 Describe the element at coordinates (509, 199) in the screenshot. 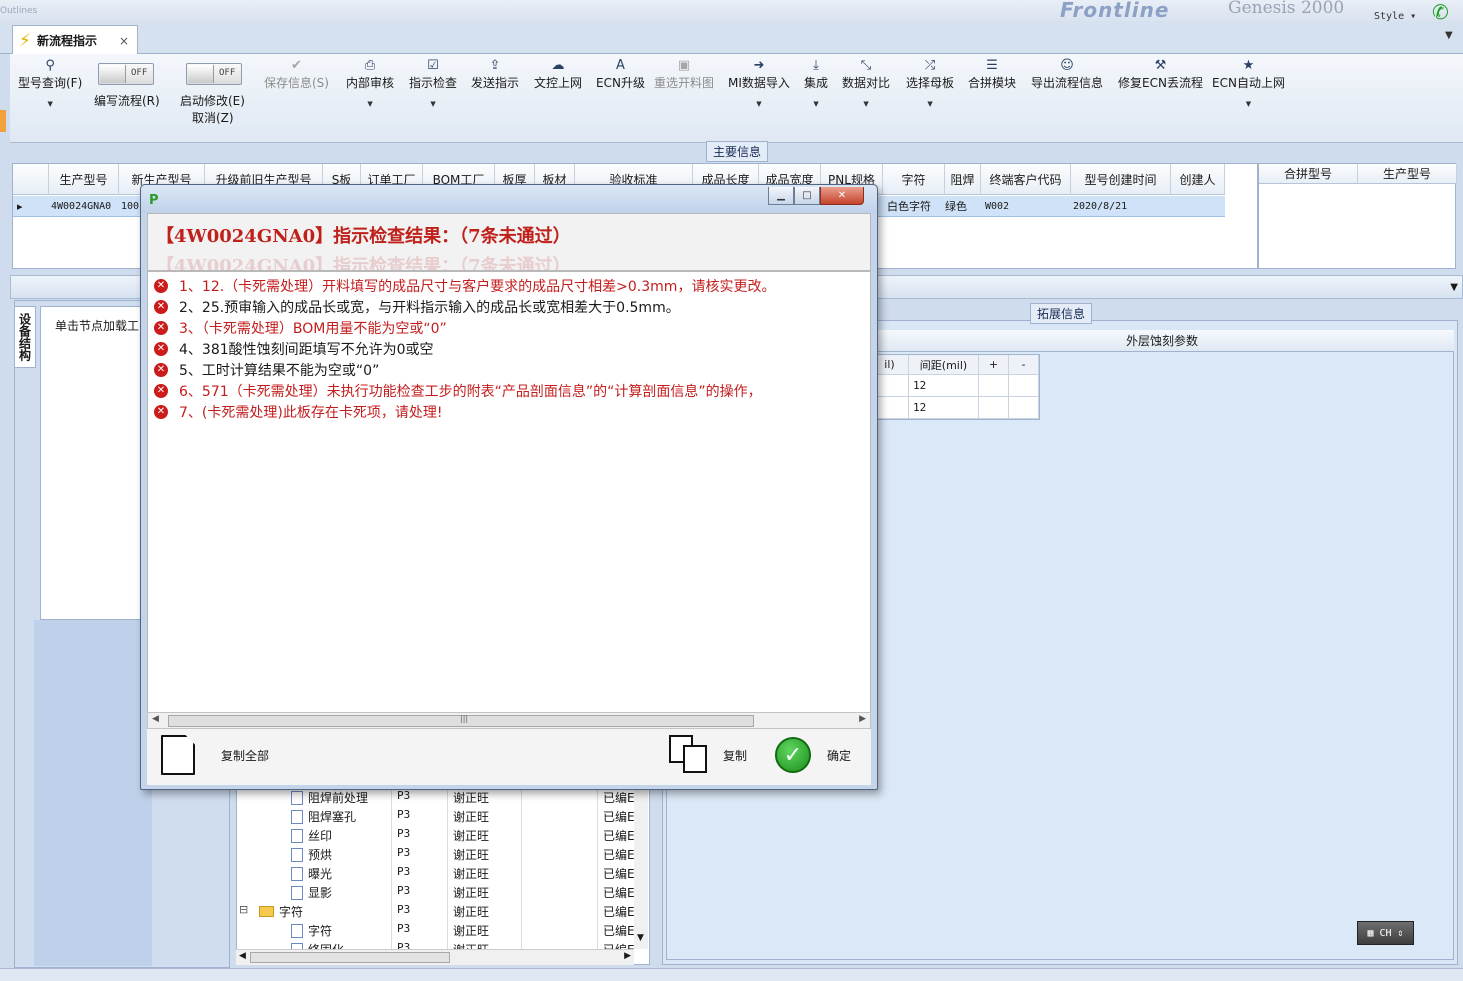

I see `dialog-titlebar: P ▁ □ ✕` at that location.